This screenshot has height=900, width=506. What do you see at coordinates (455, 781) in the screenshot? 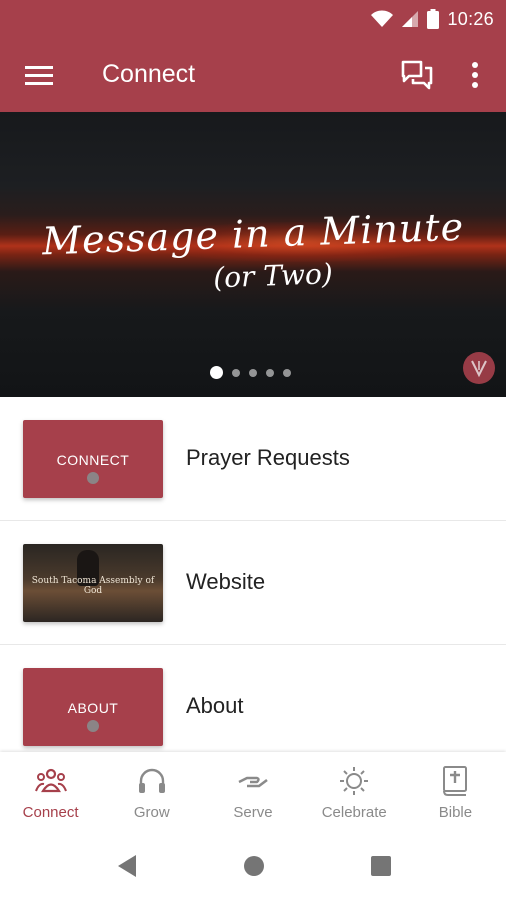
I see `bible-icon` at bounding box center [455, 781].